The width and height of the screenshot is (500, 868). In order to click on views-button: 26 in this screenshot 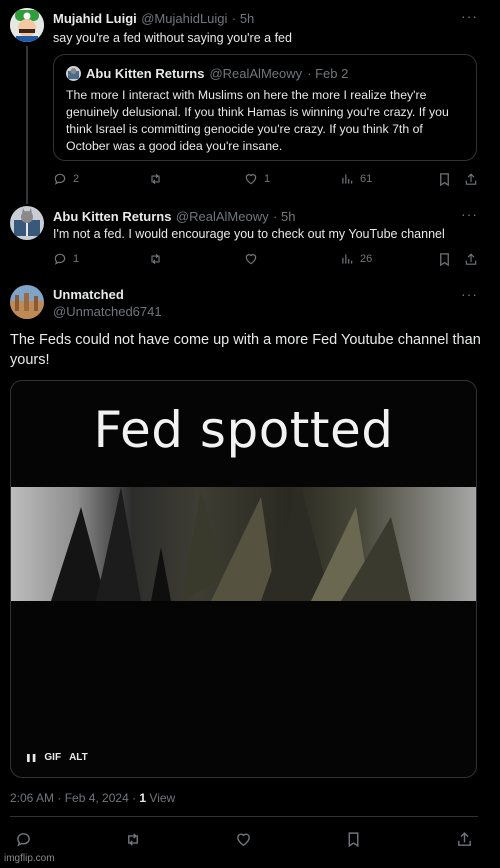, I will do `click(356, 259)`.